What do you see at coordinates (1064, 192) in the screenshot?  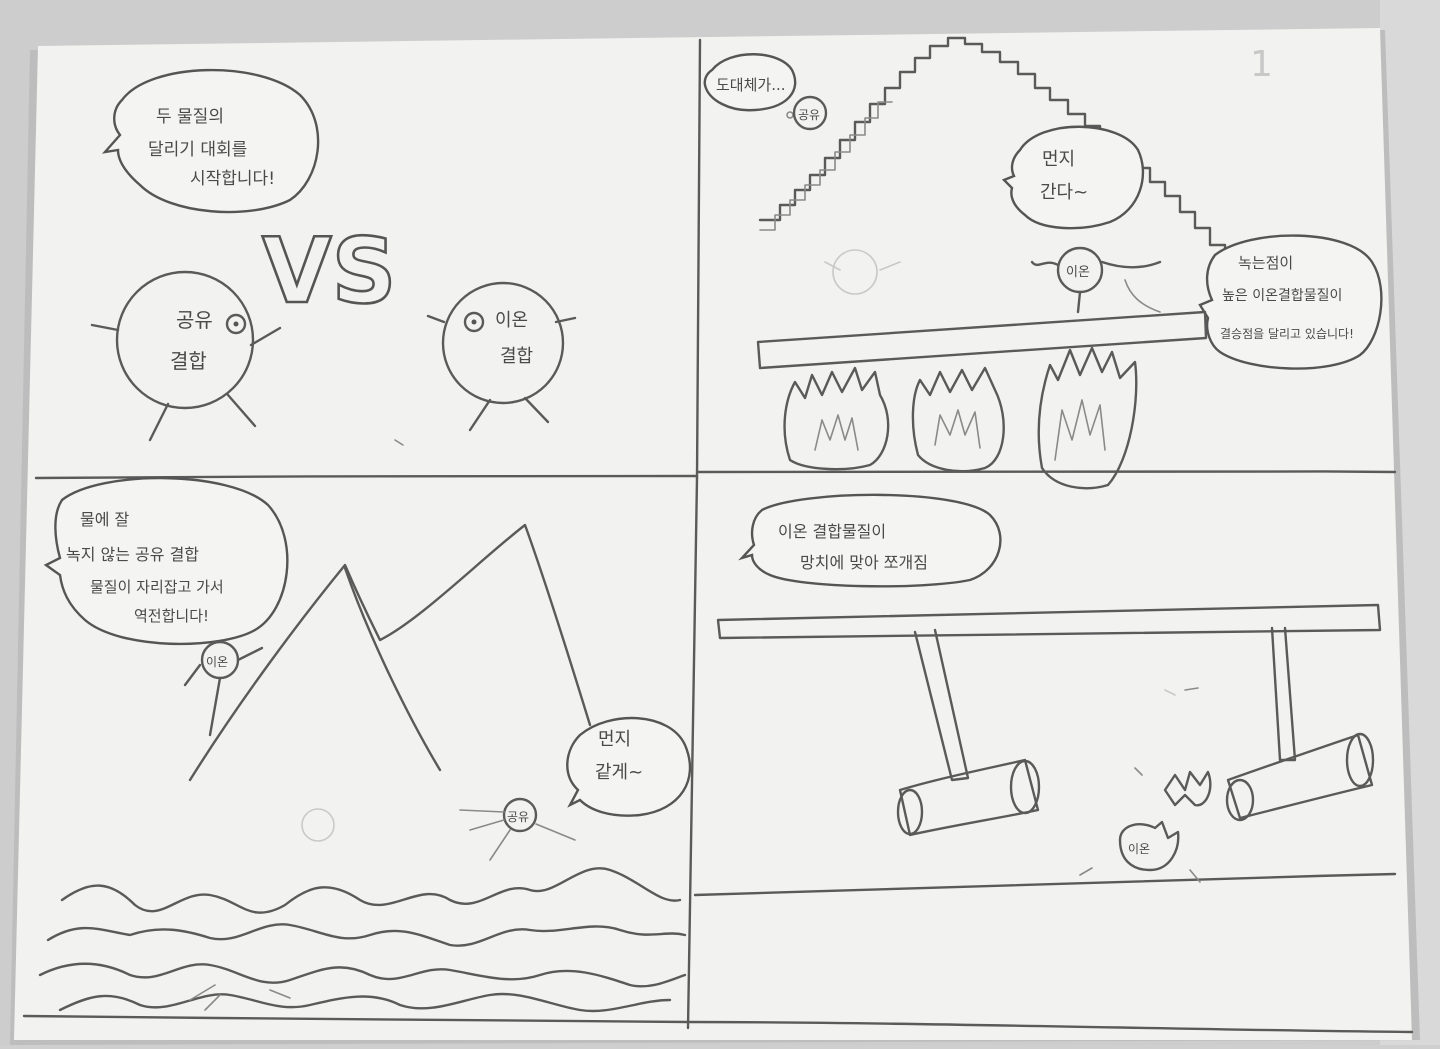 I see `speech-line: 간다~` at bounding box center [1064, 192].